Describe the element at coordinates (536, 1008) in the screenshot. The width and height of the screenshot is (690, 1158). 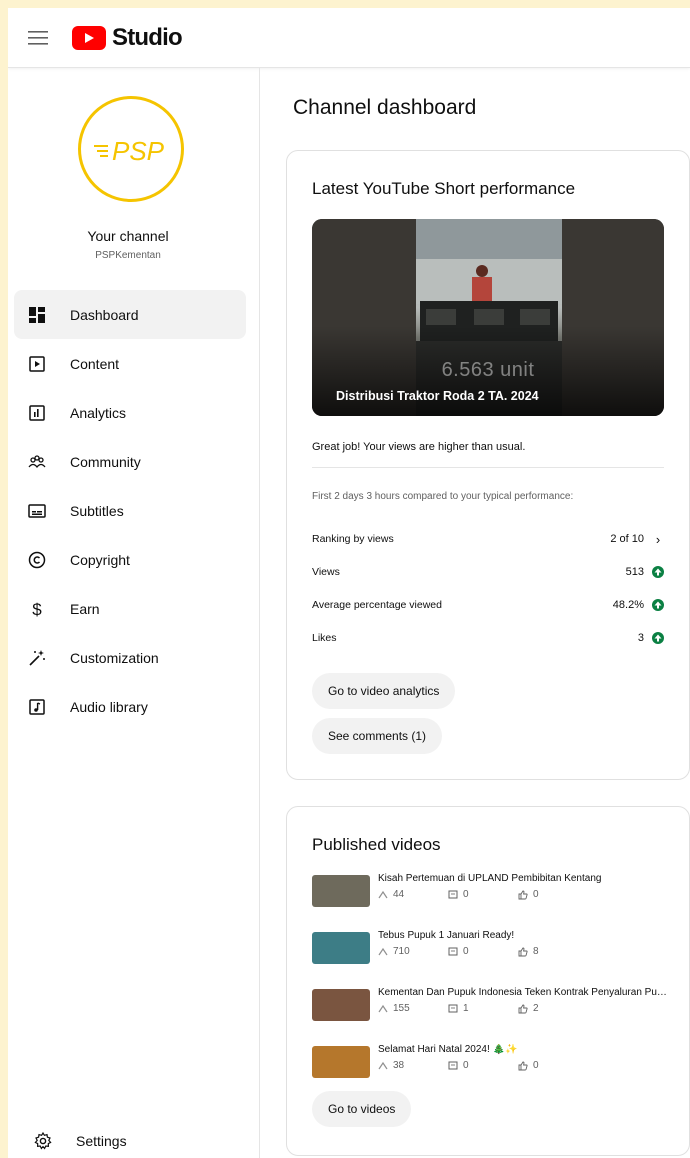
I see `like-count: 2` at that location.